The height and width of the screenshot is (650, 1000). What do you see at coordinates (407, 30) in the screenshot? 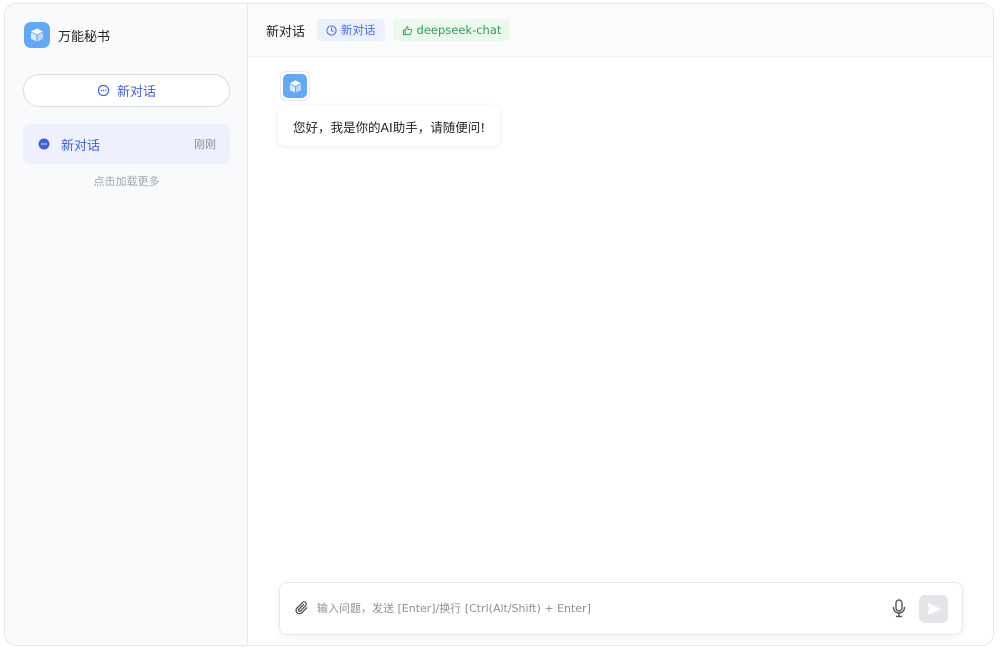
I see `thumbs-up-icon` at bounding box center [407, 30].